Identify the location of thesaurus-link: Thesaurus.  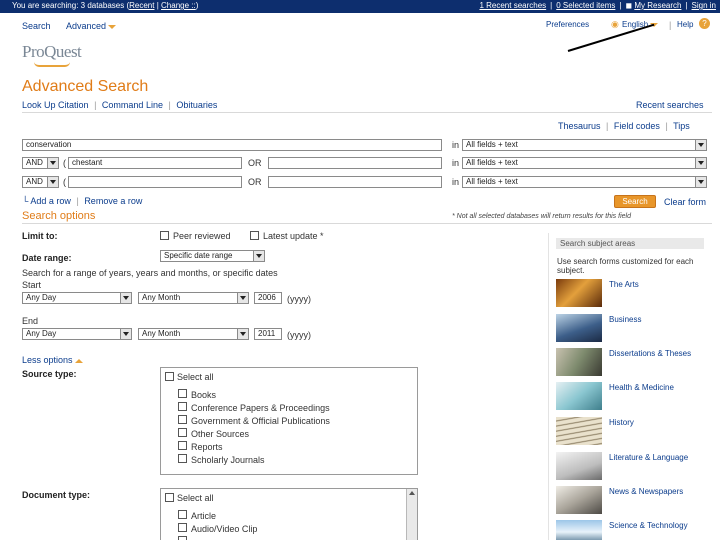
(579, 126).